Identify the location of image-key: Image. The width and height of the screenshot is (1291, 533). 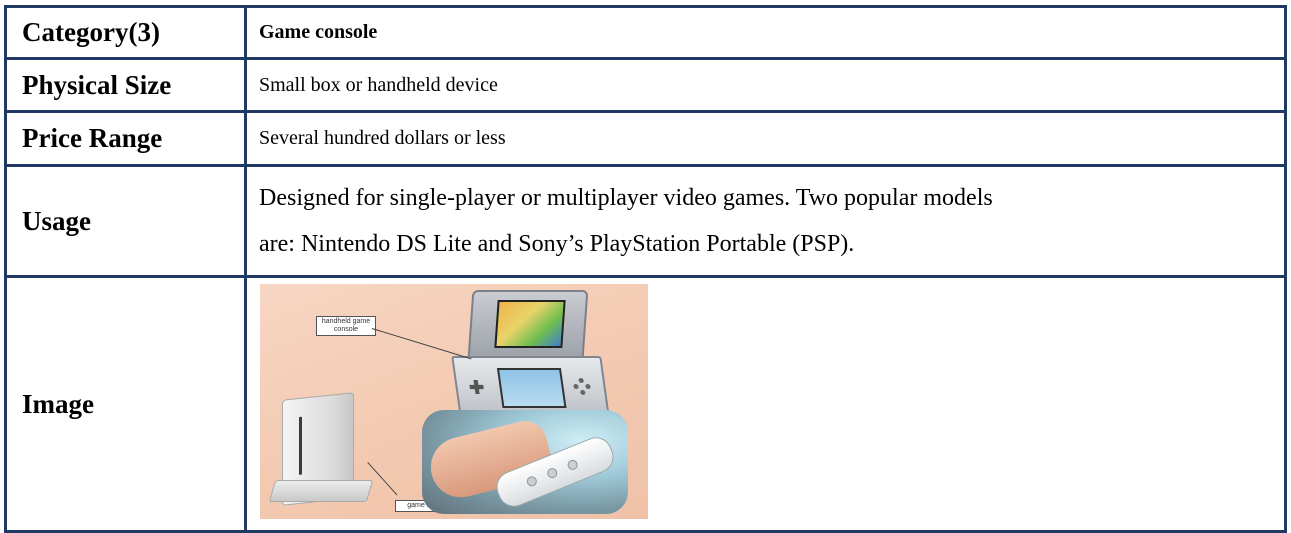
(125, 404).